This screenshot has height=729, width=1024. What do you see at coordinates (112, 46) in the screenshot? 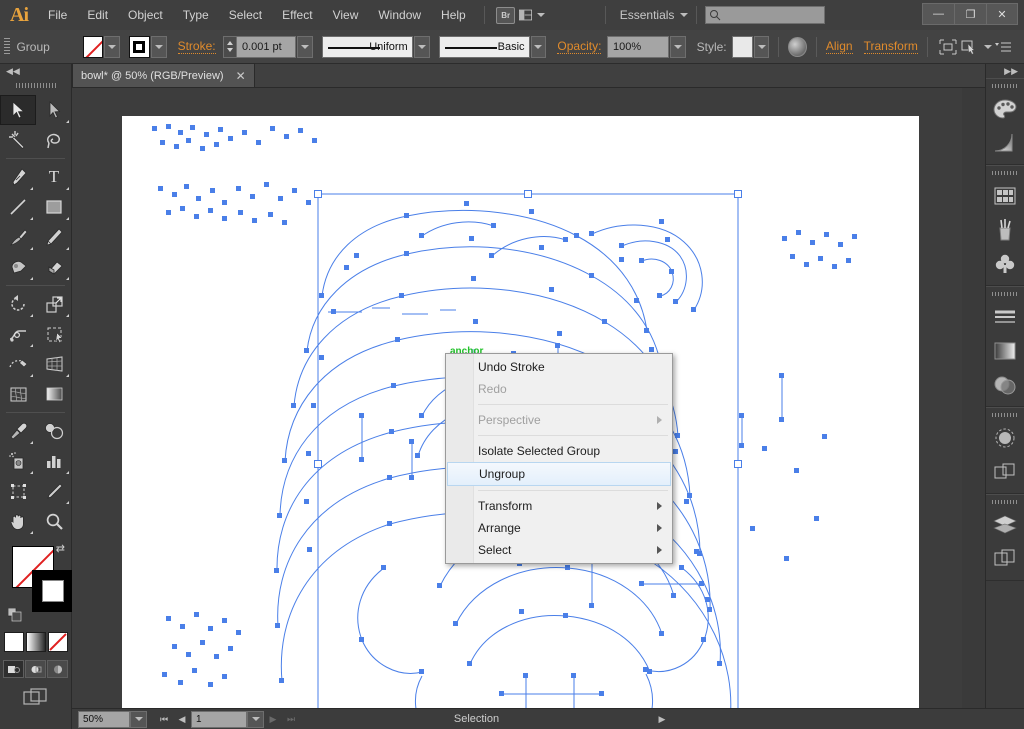
I see `fill-dropdown-button` at bounding box center [112, 46].